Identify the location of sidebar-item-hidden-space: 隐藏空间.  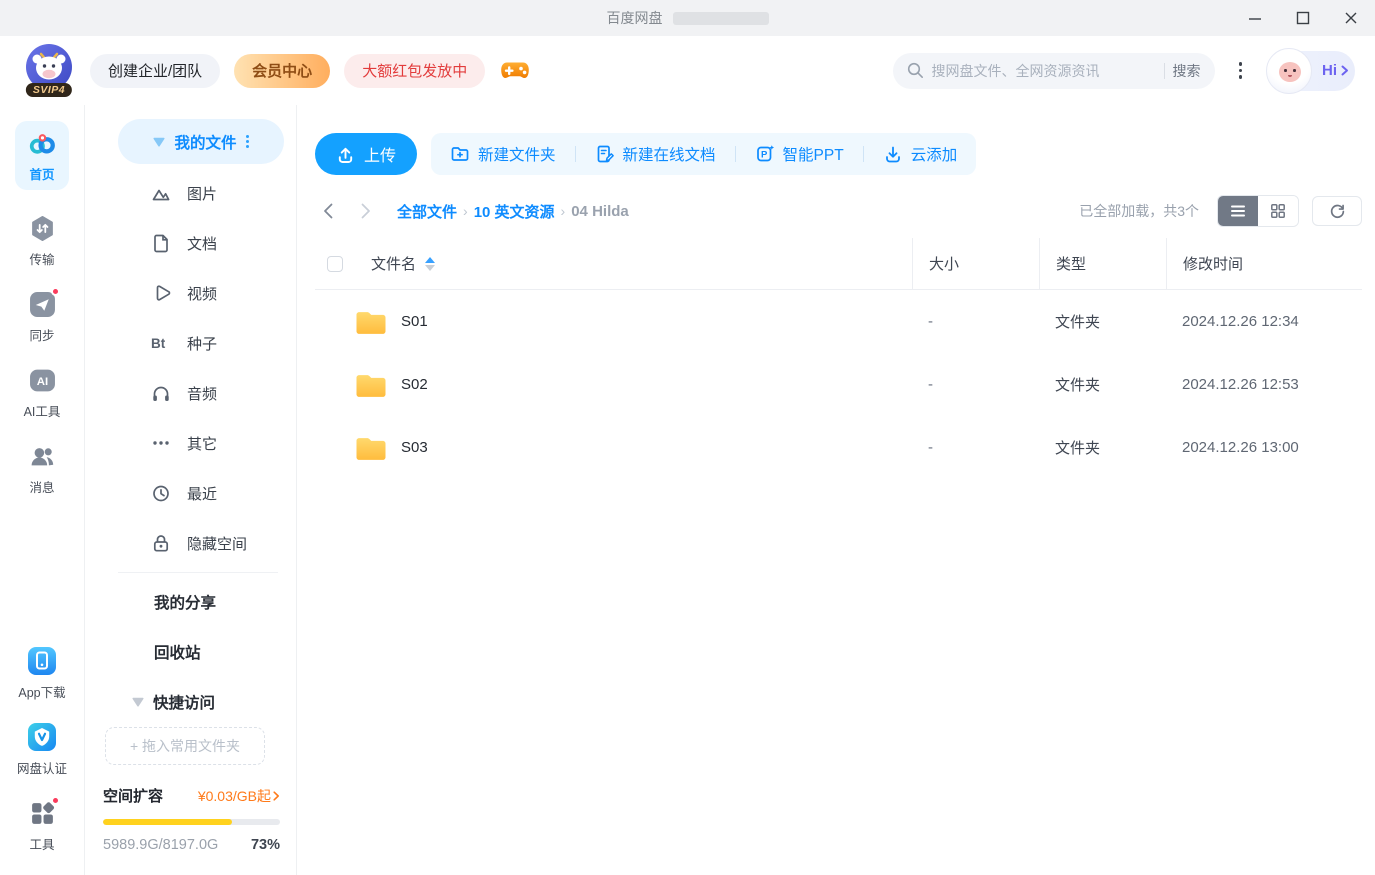
(190, 543).